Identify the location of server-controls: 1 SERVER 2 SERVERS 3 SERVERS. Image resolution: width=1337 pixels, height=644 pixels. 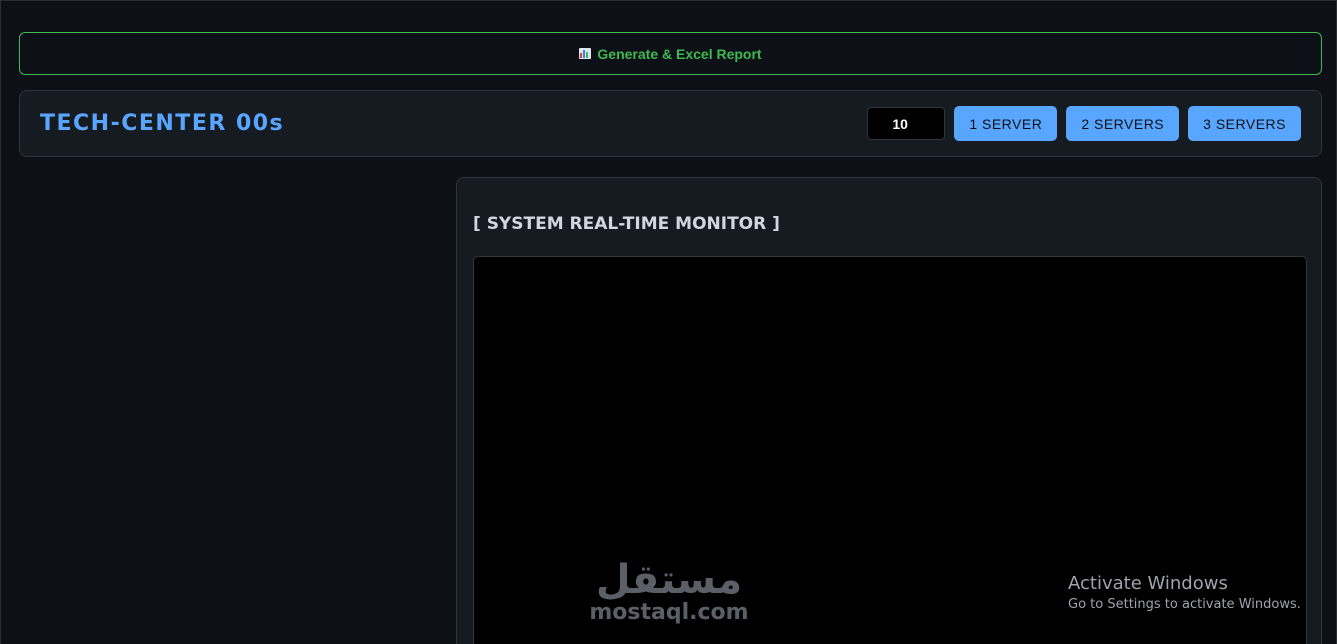
(1084, 123).